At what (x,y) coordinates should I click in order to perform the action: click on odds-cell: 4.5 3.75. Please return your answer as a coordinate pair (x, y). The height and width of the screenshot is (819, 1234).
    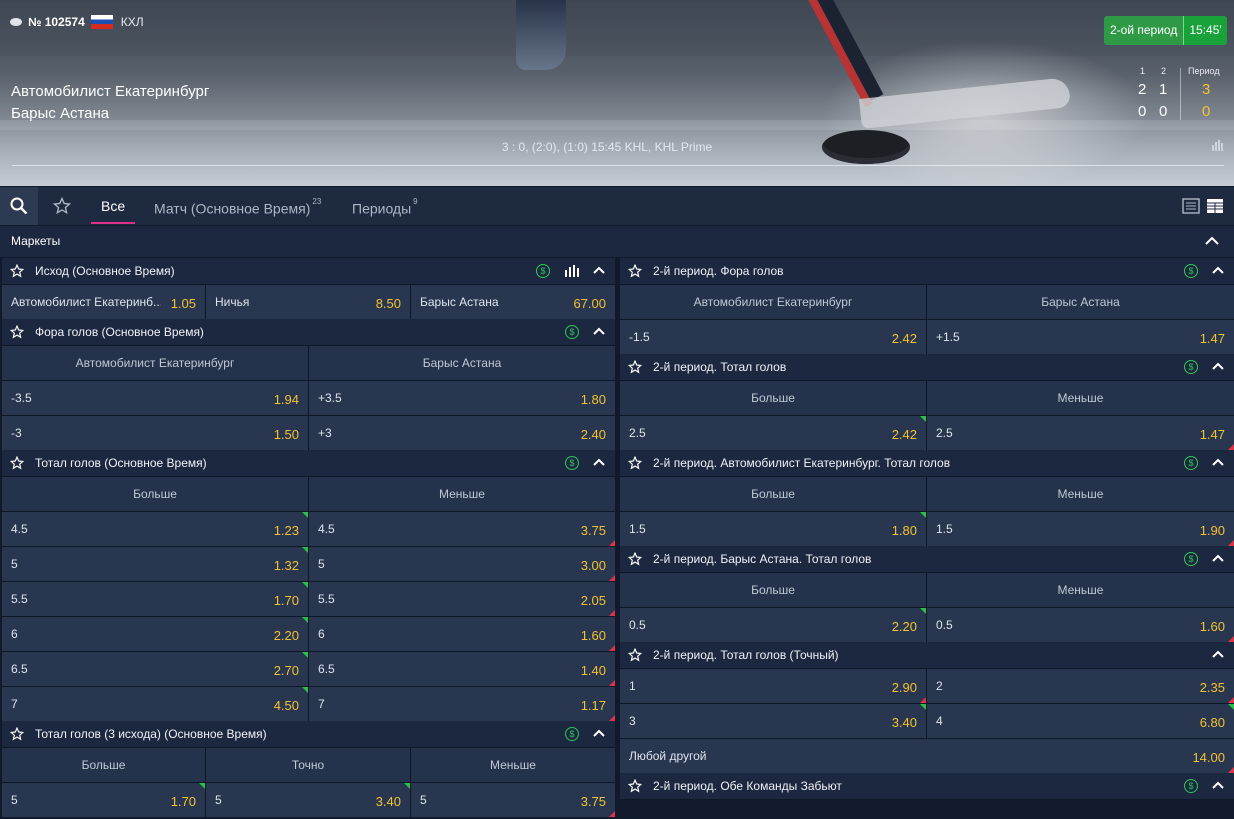
    Looking at the image, I should click on (462, 529).